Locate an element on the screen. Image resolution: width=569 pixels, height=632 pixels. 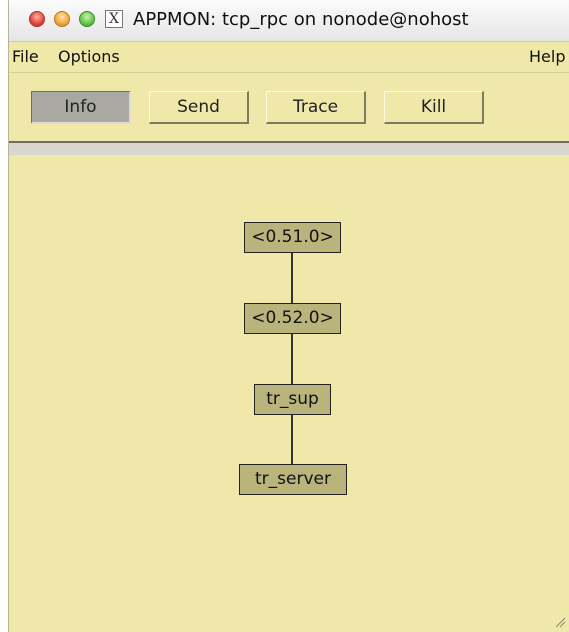
kill-button: Kill is located at coordinates (434, 107).